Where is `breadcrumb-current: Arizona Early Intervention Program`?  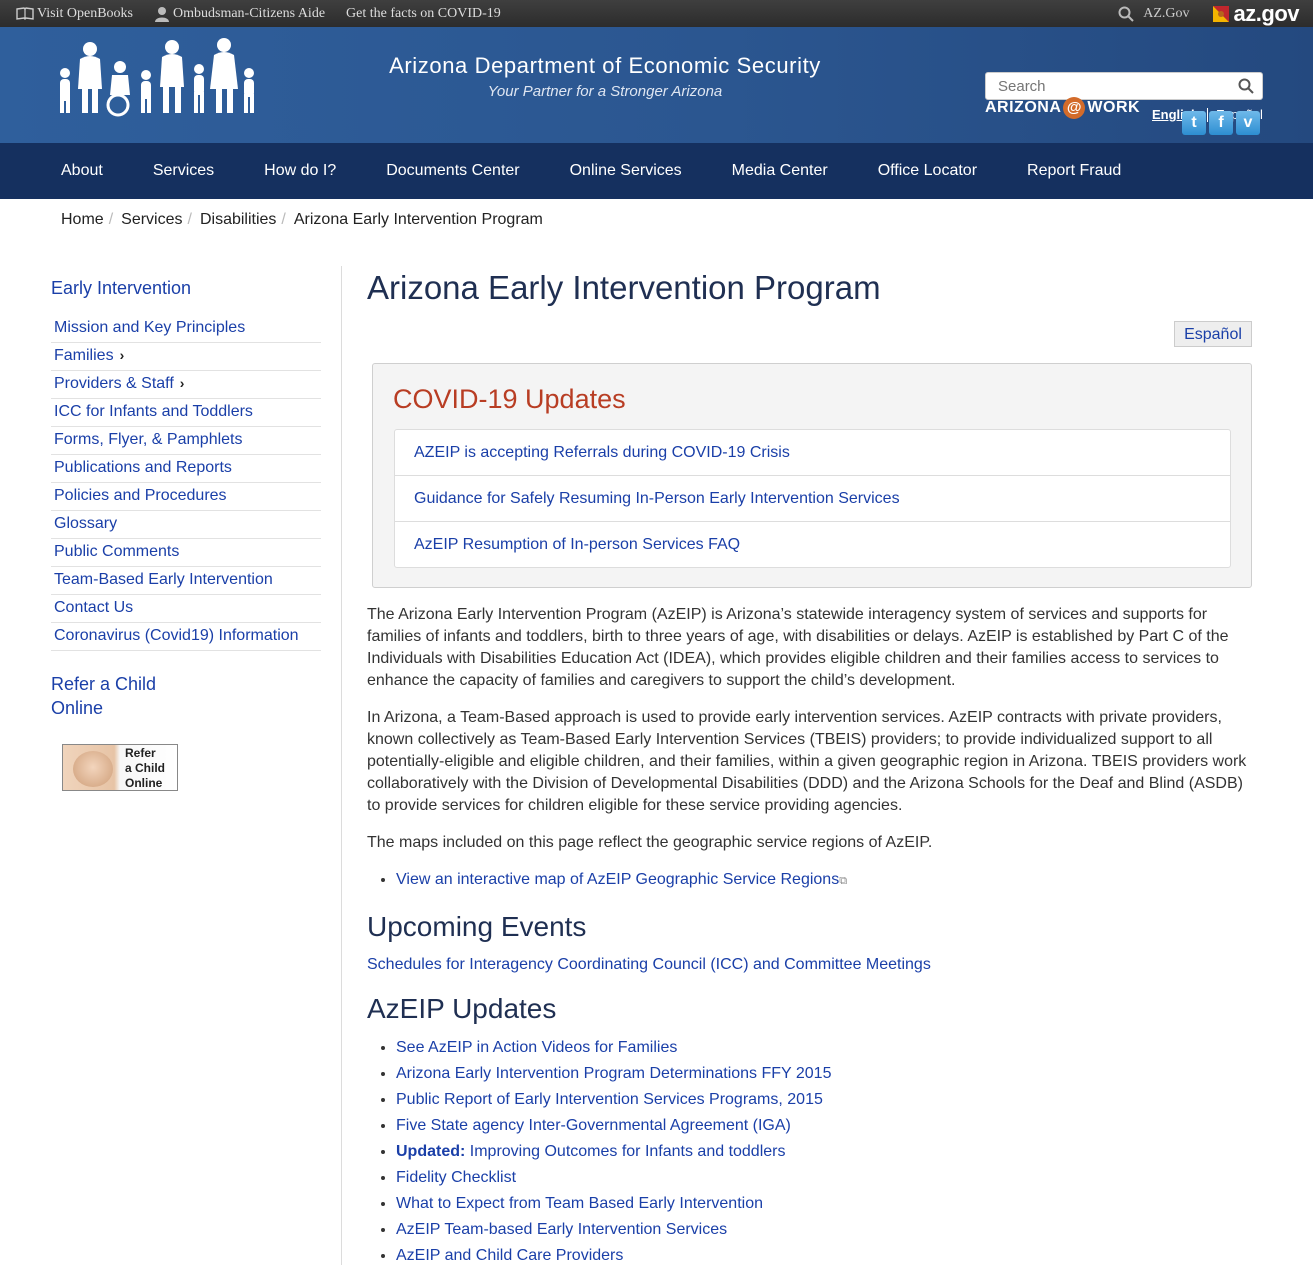 breadcrumb-current: Arizona Early Intervention Program is located at coordinates (418, 219).